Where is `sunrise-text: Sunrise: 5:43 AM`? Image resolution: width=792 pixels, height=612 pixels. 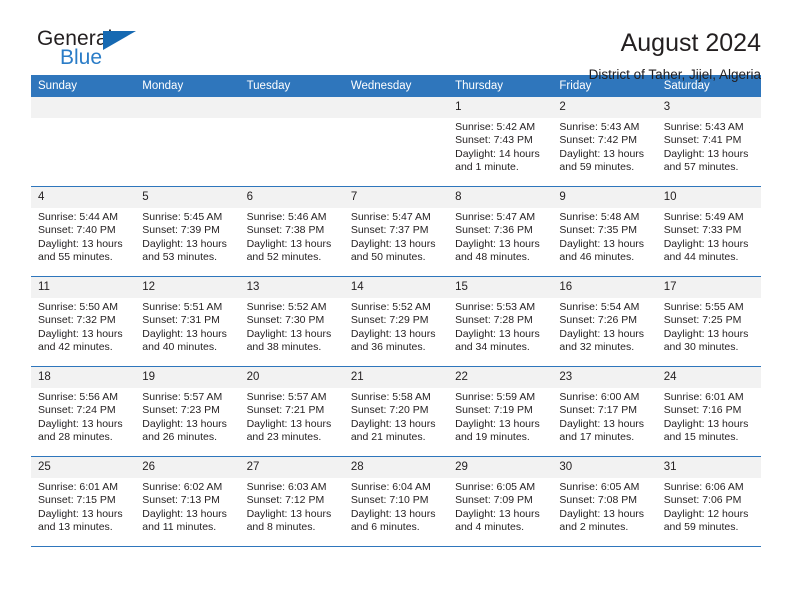
sunrise-text: Sunrise: 5:43 AM is located at coordinates (703, 127).